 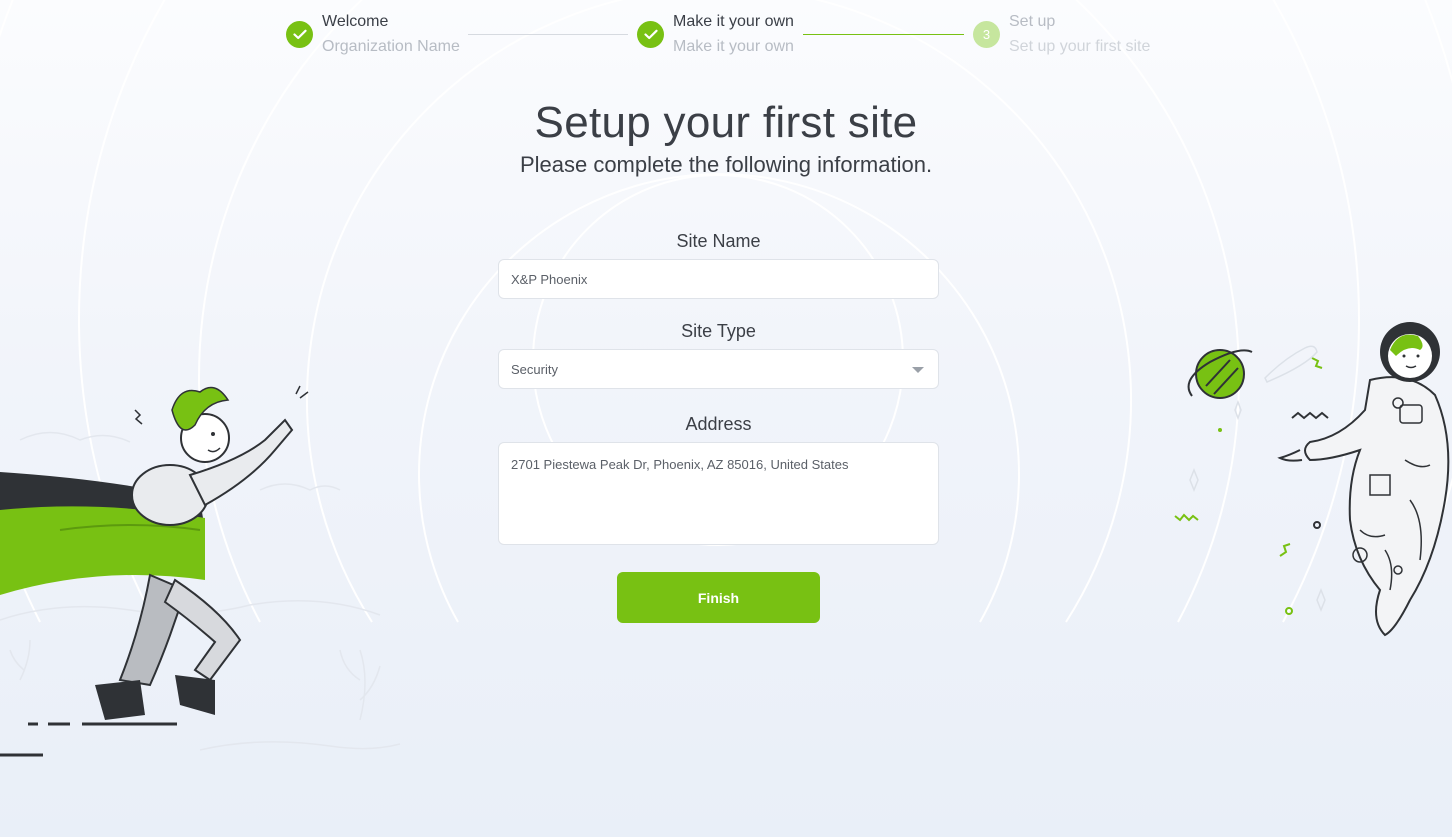 I want to click on astronaut-illustration, so click(x=1312, y=479).